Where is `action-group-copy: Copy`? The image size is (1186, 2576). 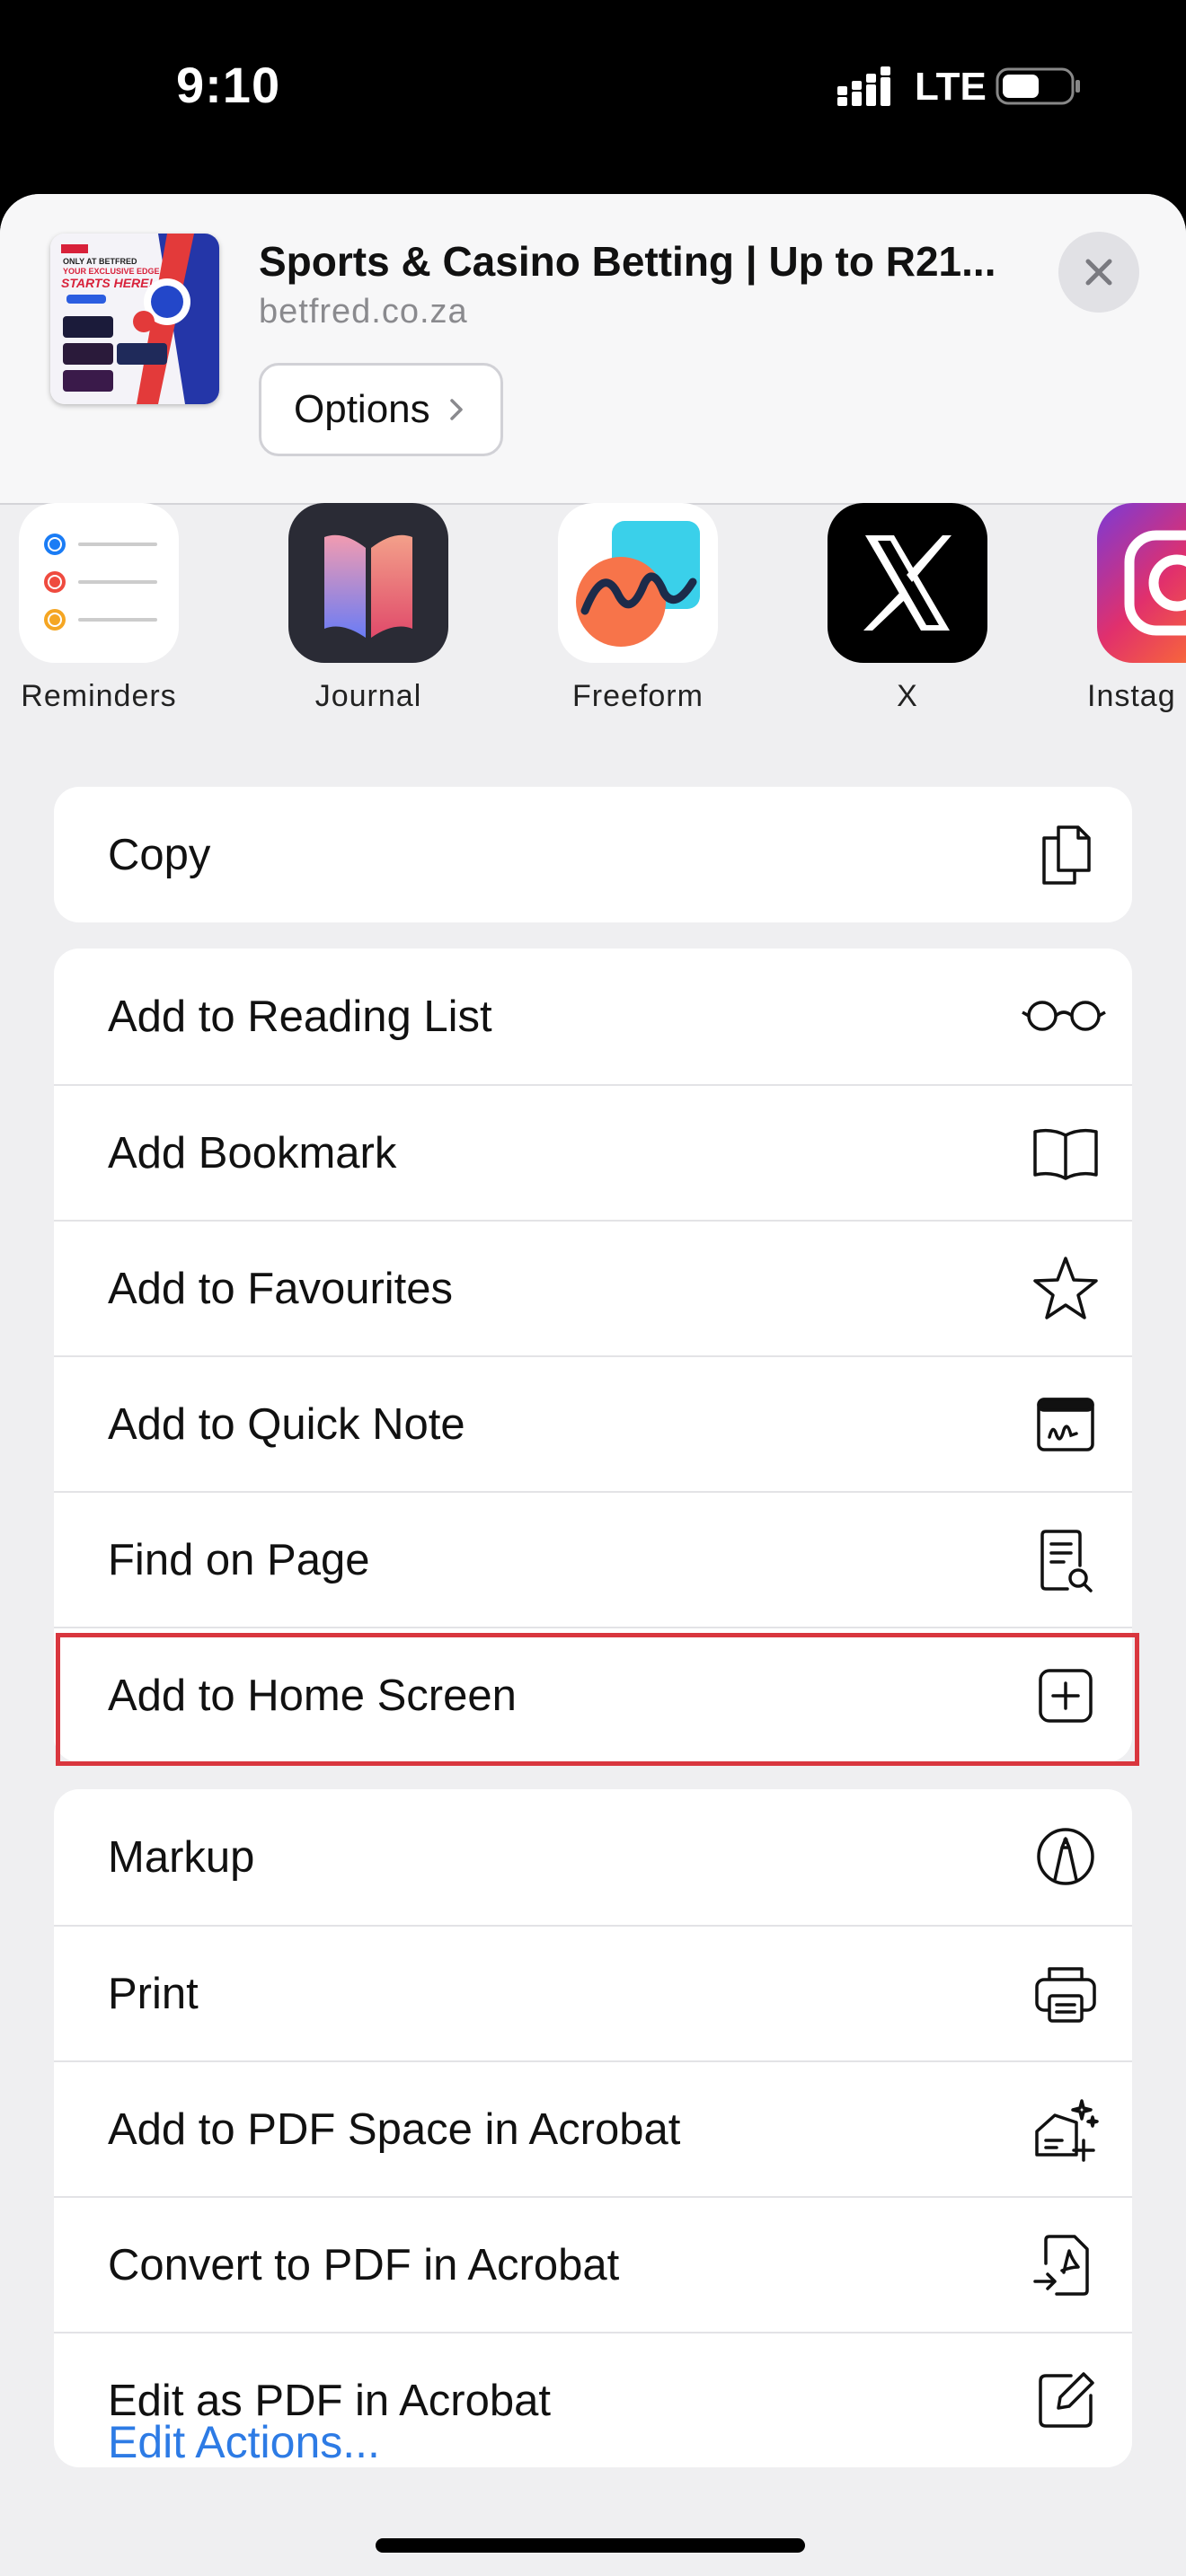
action-group-copy: Copy is located at coordinates (593, 854).